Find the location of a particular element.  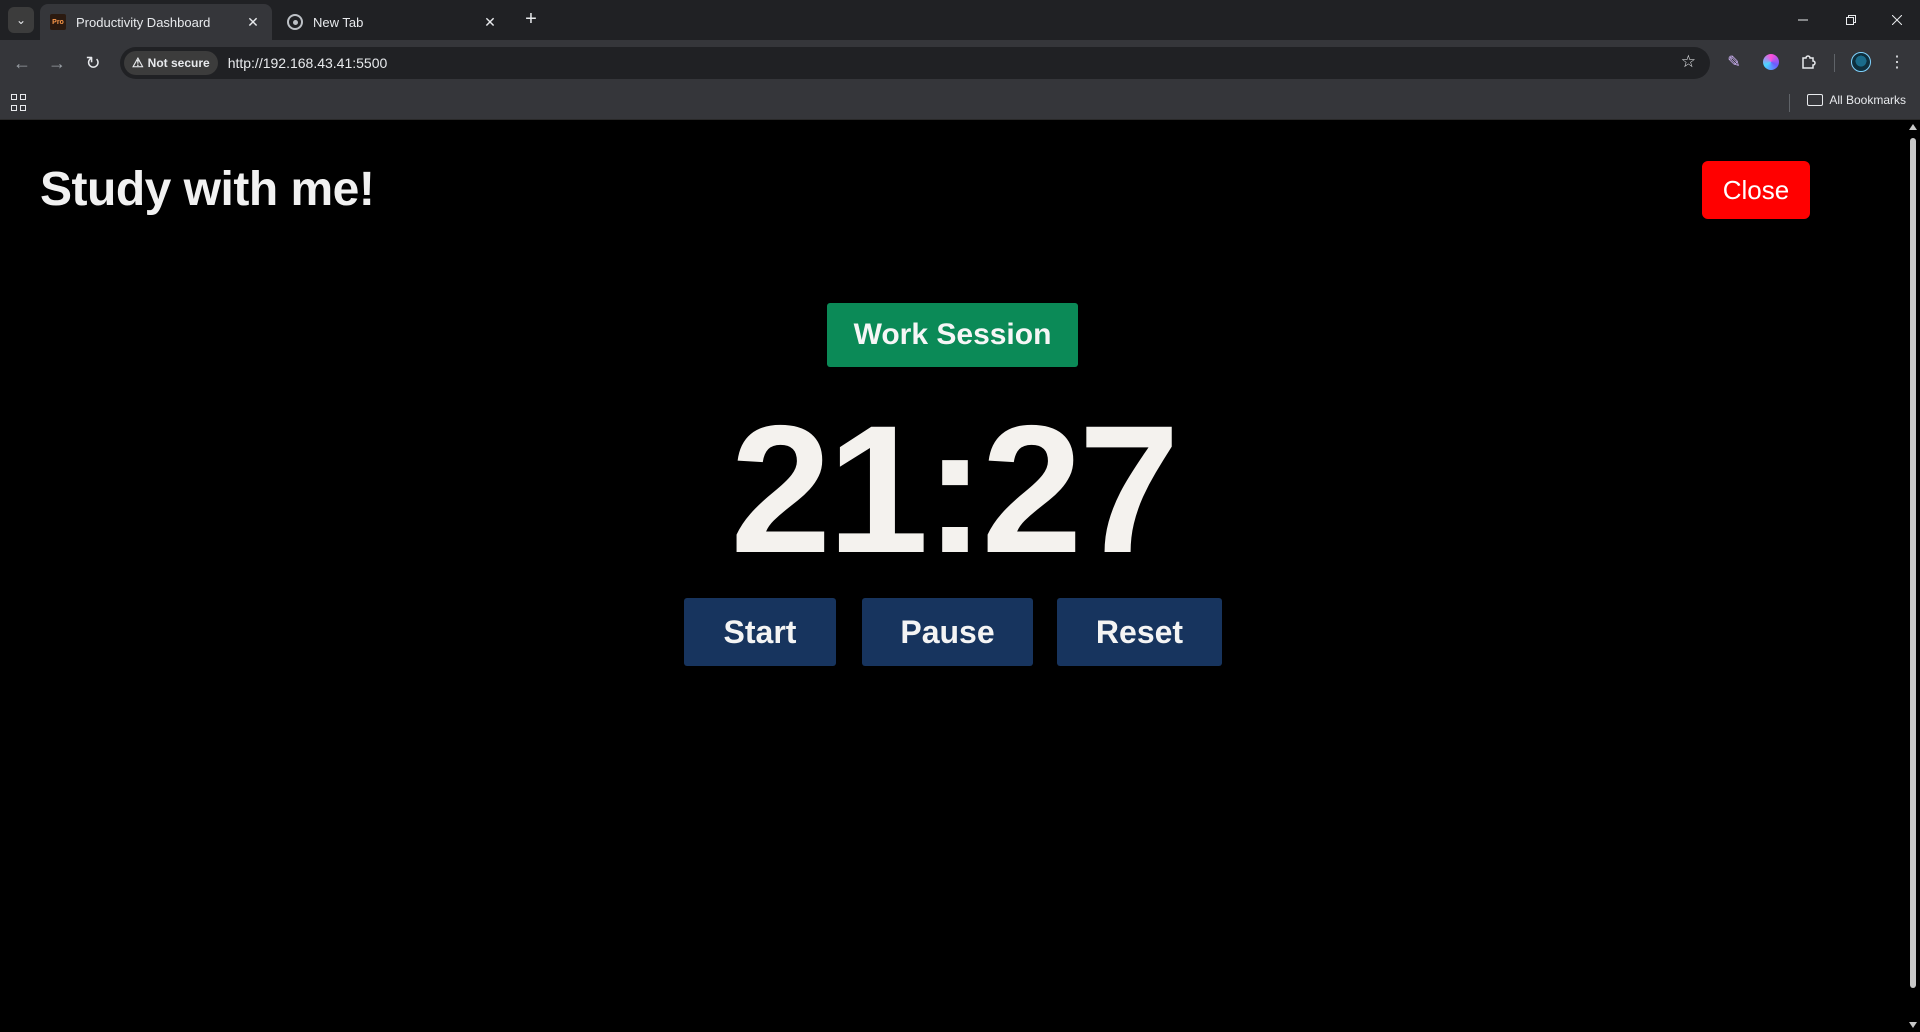

restore-icon is located at coordinates (1851, 20).